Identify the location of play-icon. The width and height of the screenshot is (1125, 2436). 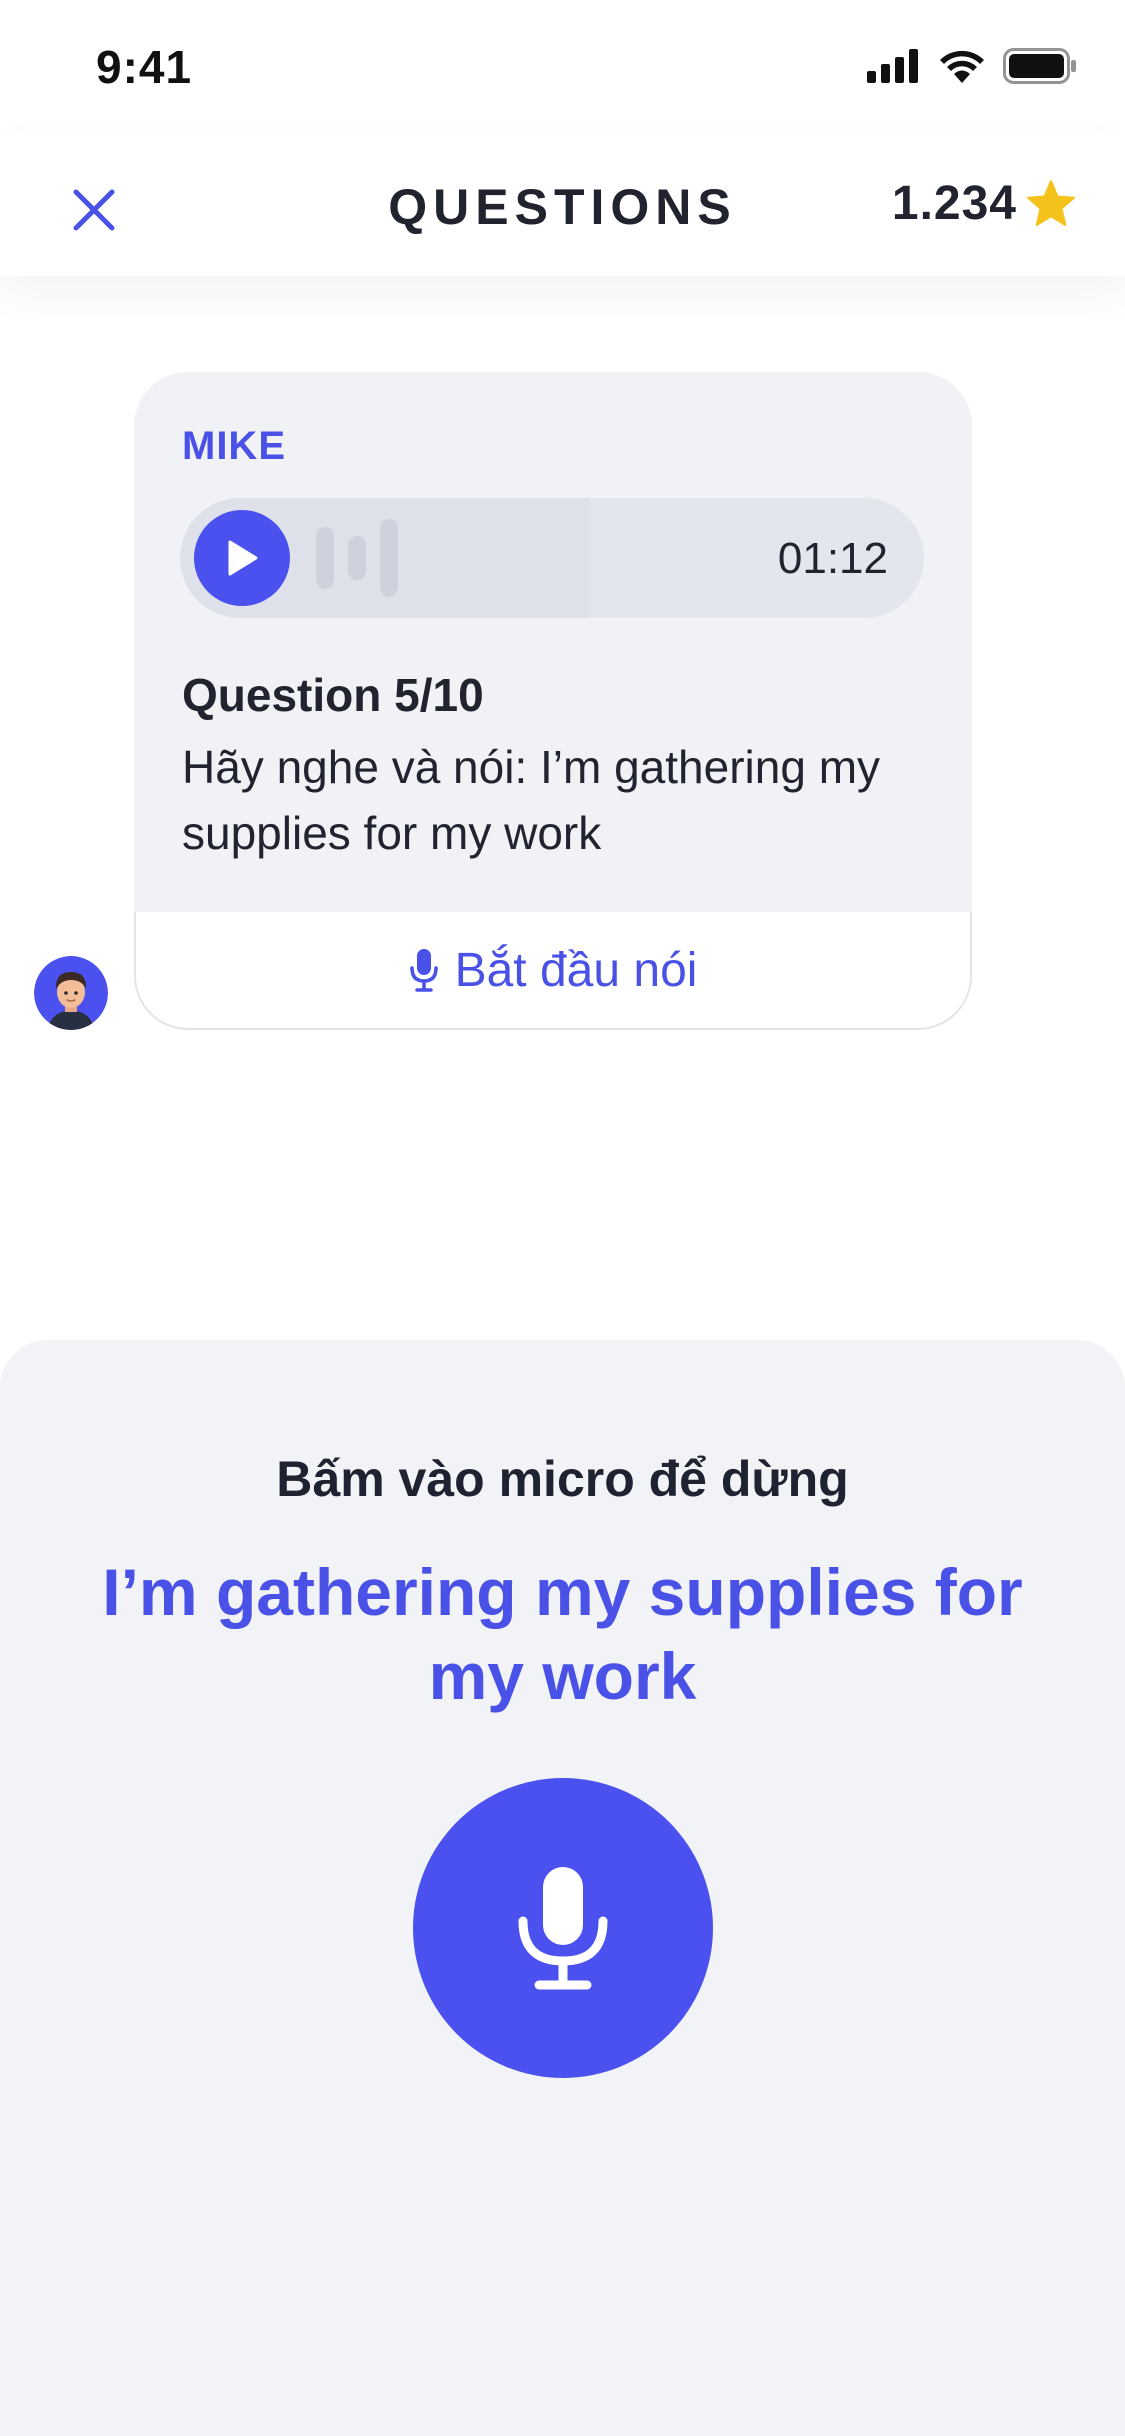
(243, 558).